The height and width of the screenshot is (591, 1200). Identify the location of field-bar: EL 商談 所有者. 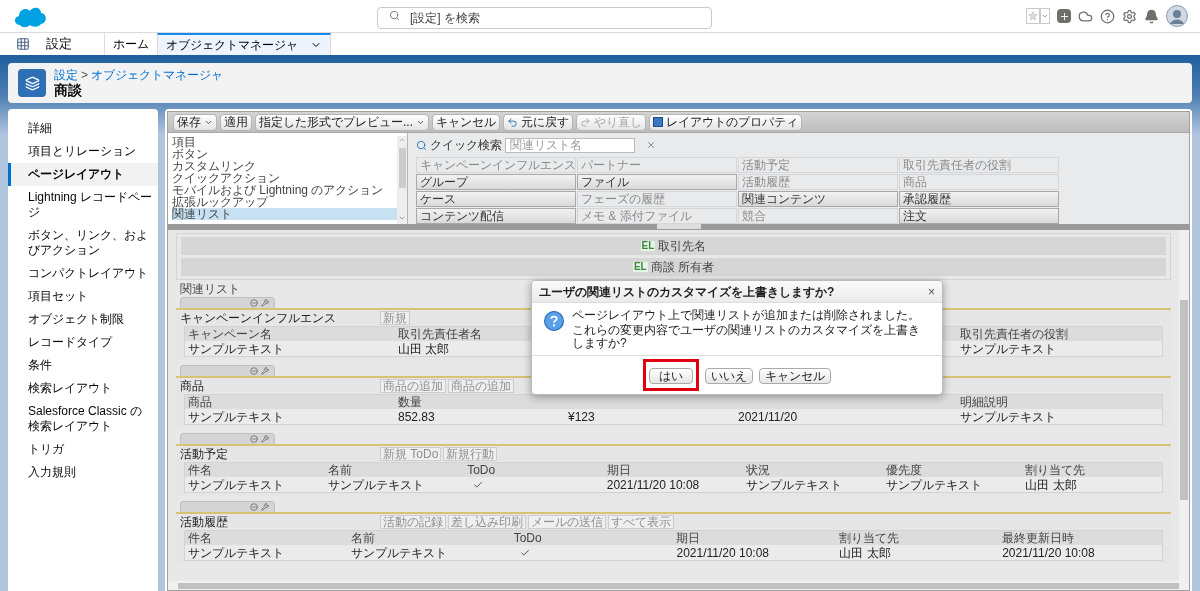
(673, 267).